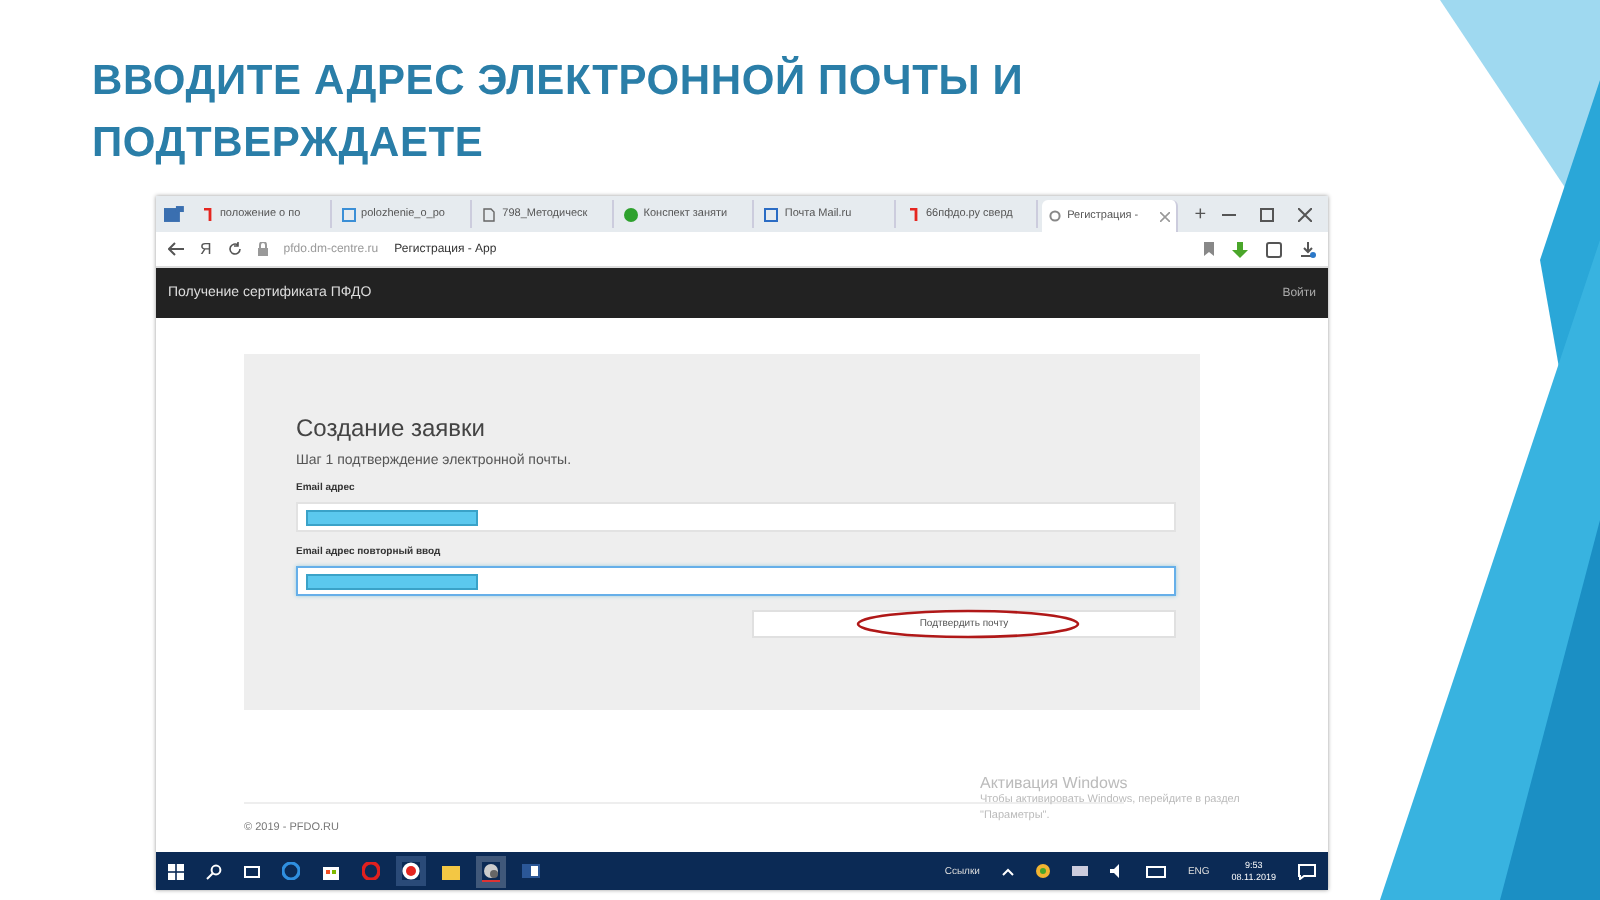 Image resolution: width=1600 pixels, height=900 pixels. What do you see at coordinates (331, 871) in the screenshot?
I see `store-bag-icon` at bounding box center [331, 871].